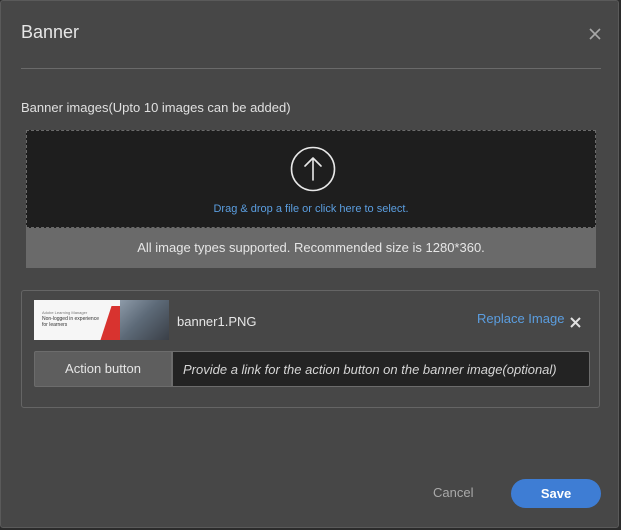 This screenshot has height=530, width=621. What do you see at coordinates (70, 322) in the screenshot?
I see `thumbnail-headline: Non-logged in experience for learners` at bounding box center [70, 322].